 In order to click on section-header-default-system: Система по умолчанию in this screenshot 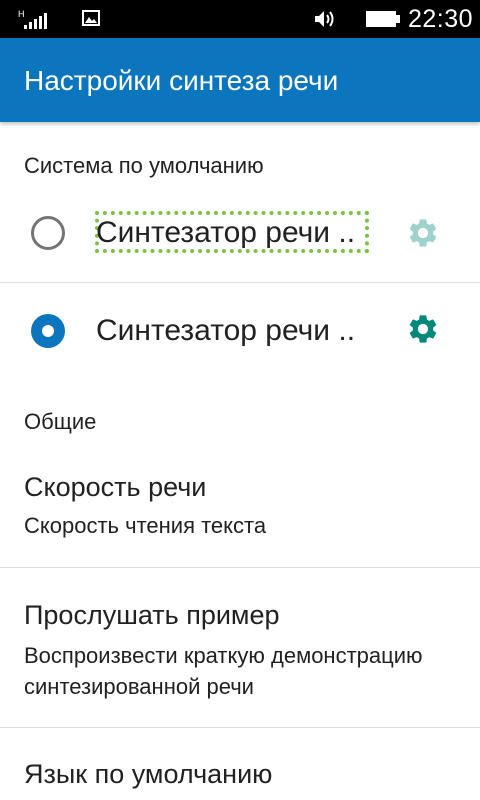, I will do `click(144, 165)`.